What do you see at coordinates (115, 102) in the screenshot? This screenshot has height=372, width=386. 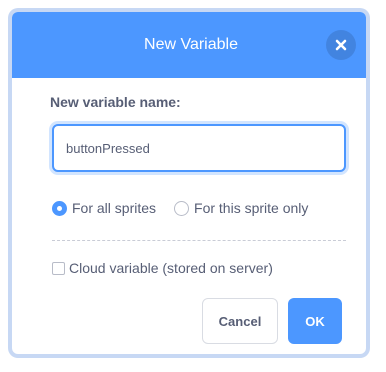 I see `variable-name-label: New variable name:` at bounding box center [115, 102].